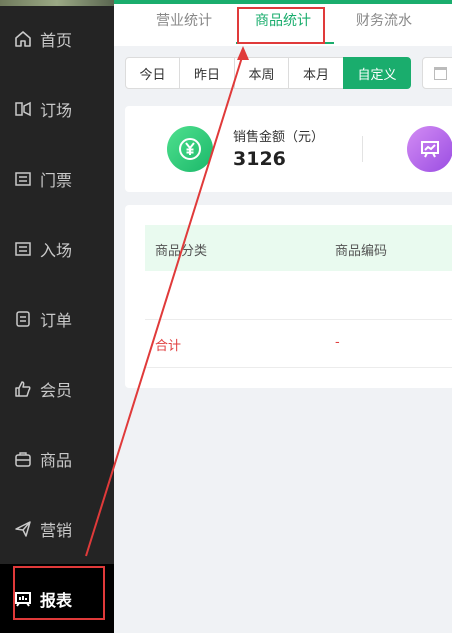 The image size is (452, 633). Describe the element at coordinates (384, 23) in the screenshot. I see `tab-financial-flow: 财务流水` at that location.